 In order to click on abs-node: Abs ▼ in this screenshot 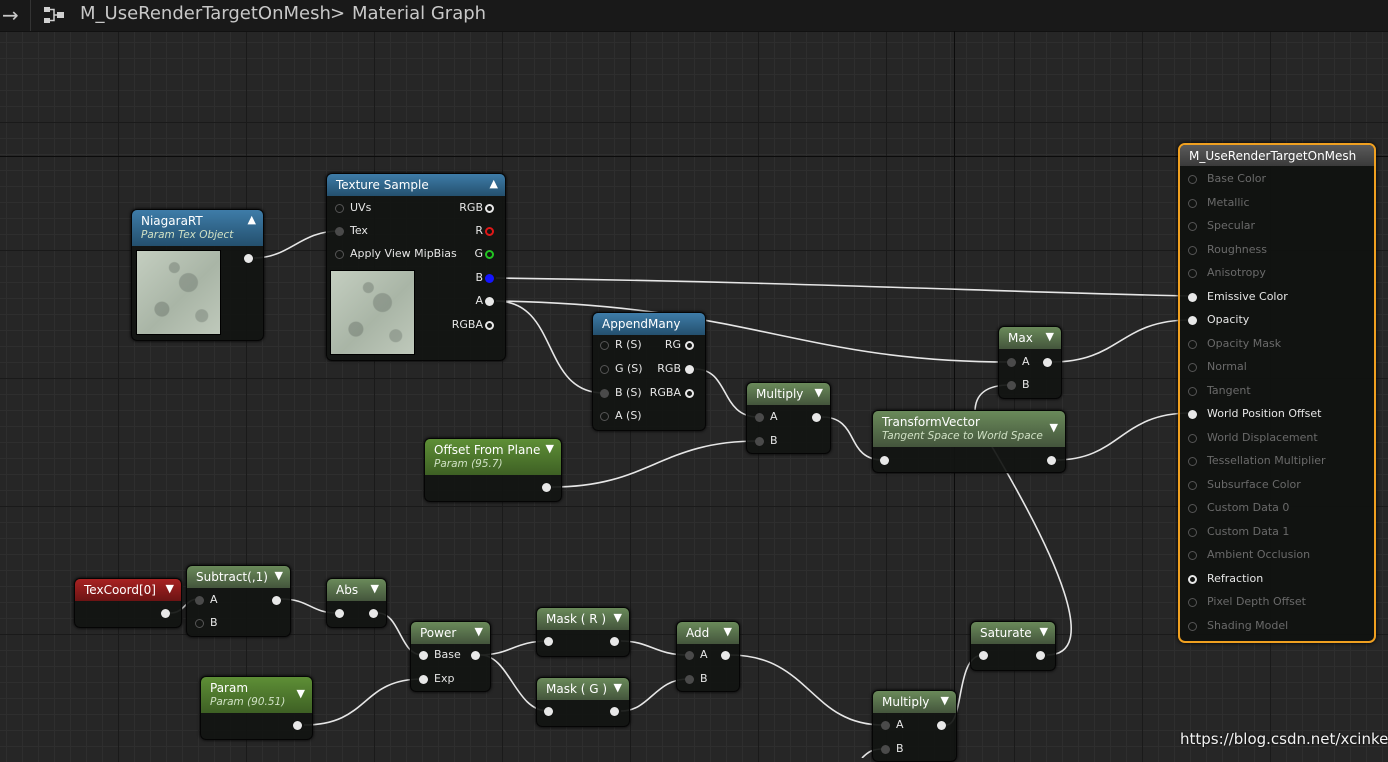, I will do `click(356, 603)`.